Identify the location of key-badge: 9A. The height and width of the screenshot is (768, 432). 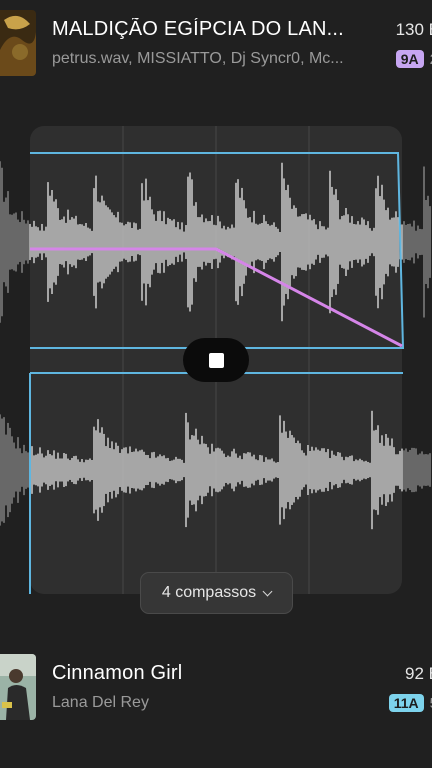
(409, 59).